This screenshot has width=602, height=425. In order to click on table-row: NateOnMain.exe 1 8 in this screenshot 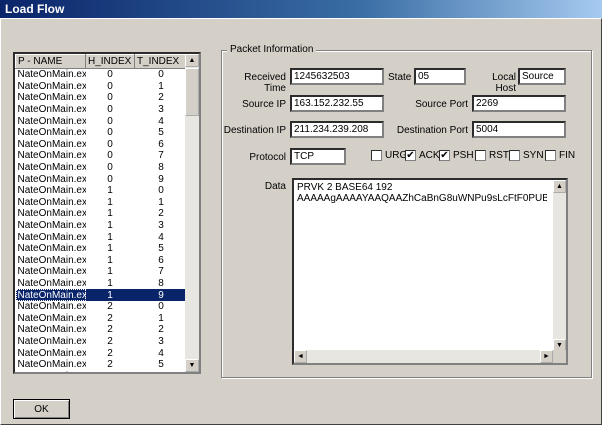, I will do `click(102, 284)`.